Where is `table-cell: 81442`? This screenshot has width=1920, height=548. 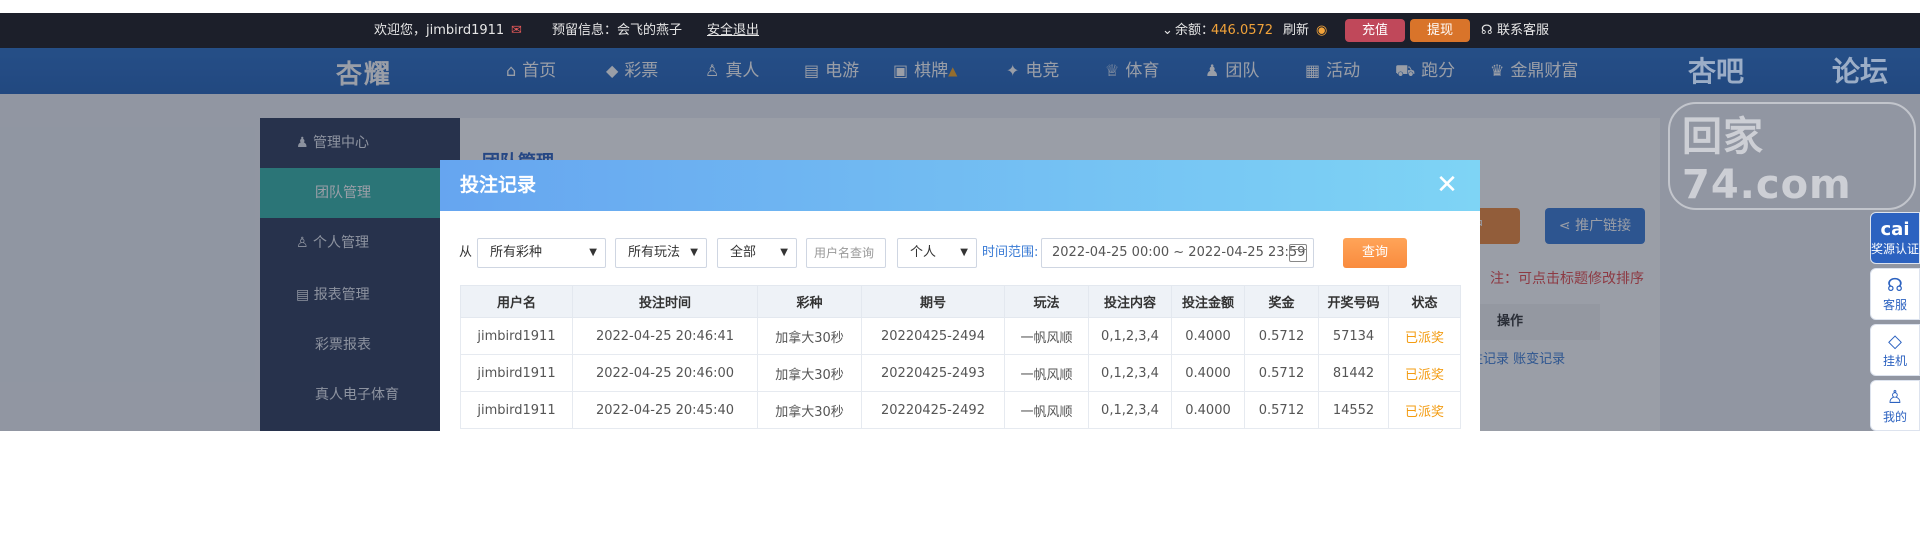
table-cell: 81442 is located at coordinates (1353, 373).